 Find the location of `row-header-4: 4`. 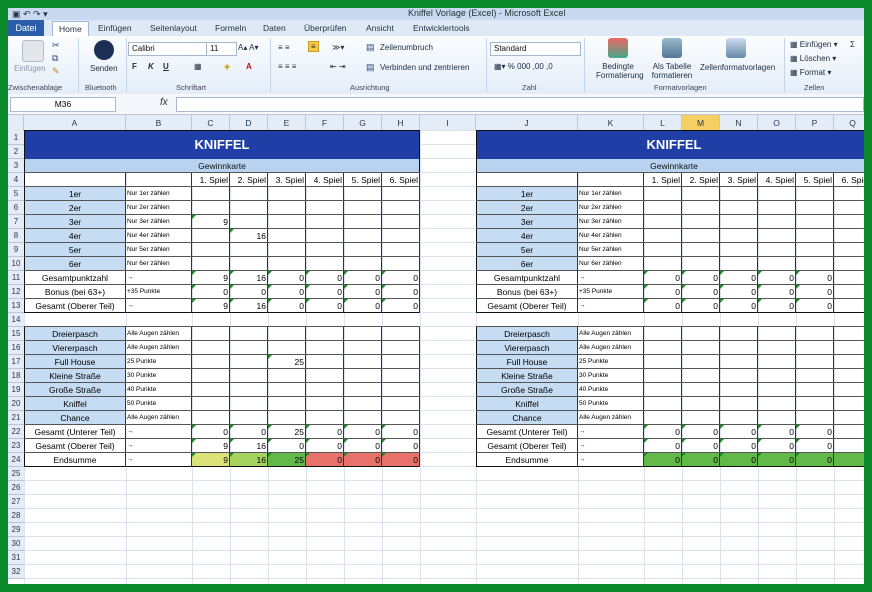

row-header-4: 4 is located at coordinates (16, 180).